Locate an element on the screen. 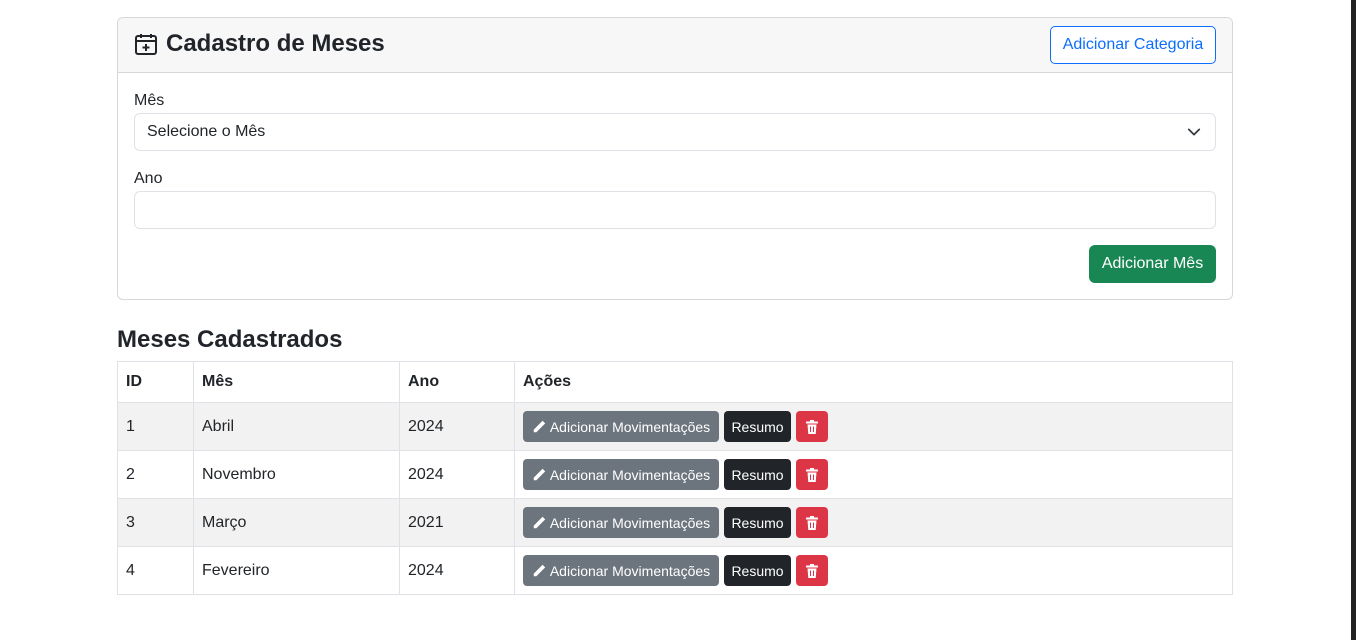 Image resolution: width=1356 pixels, height=640 pixels. calendar-plus-icon is located at coordinates (146, 44).